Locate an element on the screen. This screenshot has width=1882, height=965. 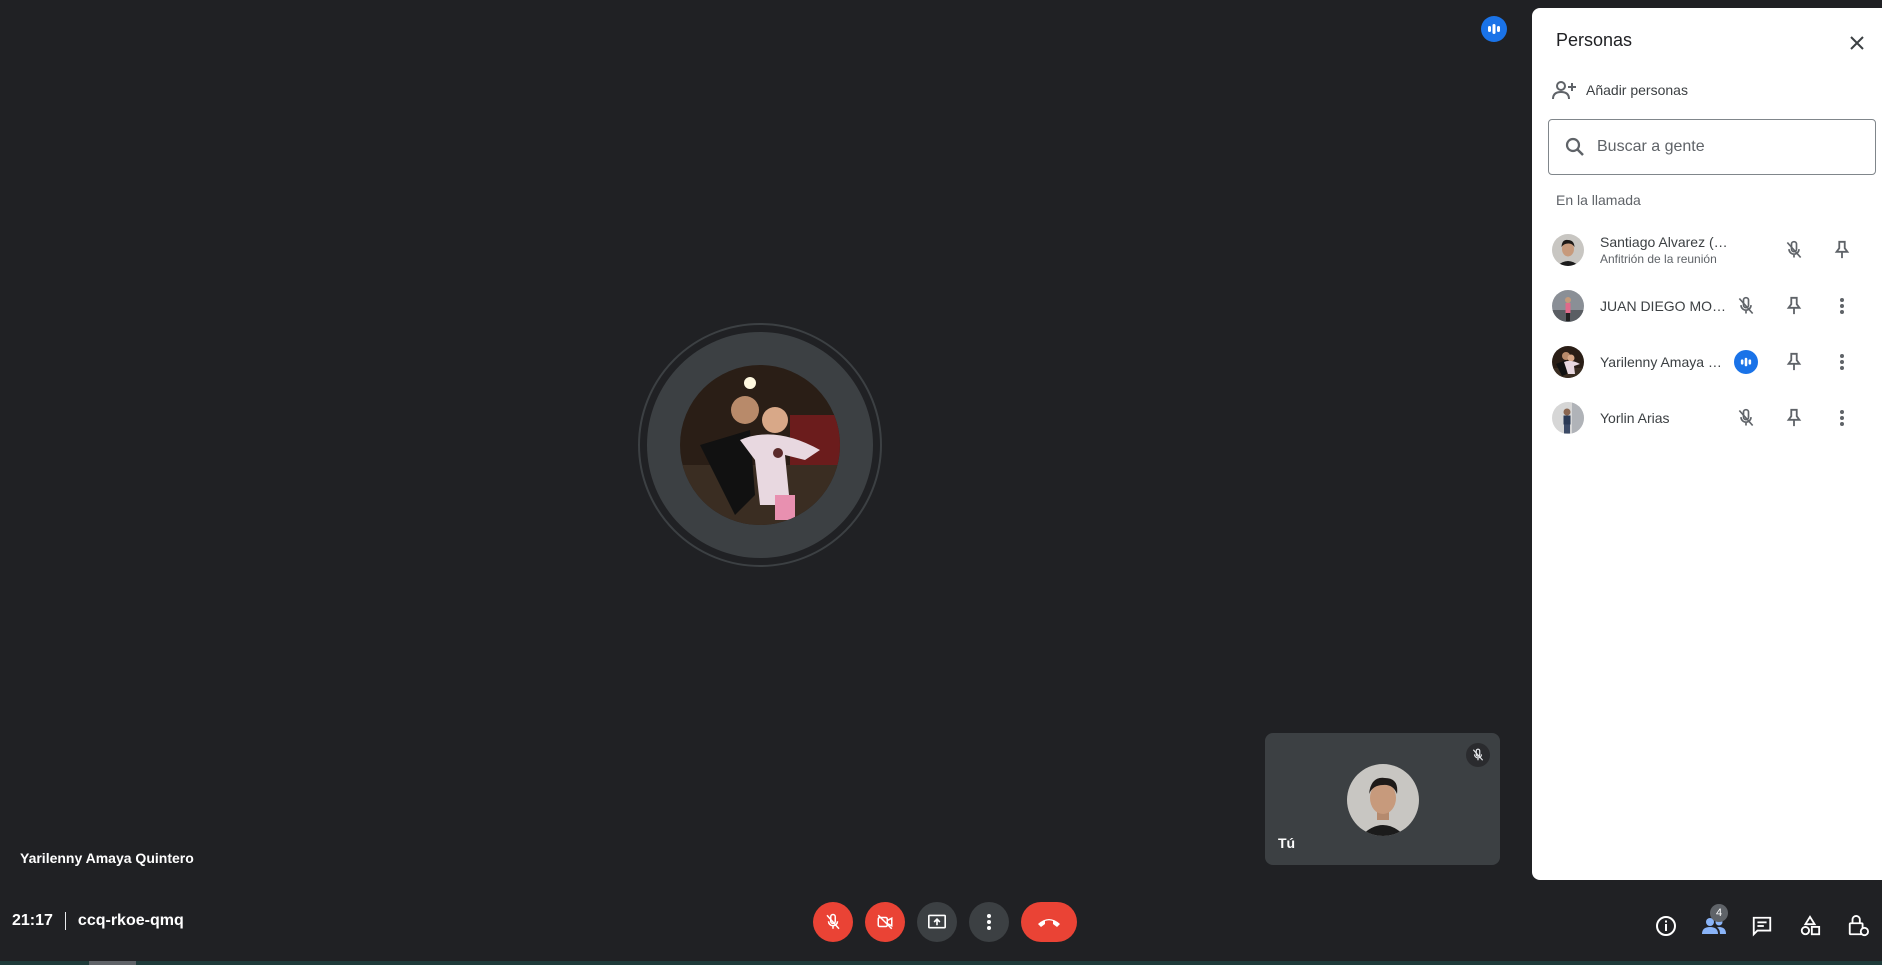
self-view-tile: Tú is located at coordinates (1382, 799).